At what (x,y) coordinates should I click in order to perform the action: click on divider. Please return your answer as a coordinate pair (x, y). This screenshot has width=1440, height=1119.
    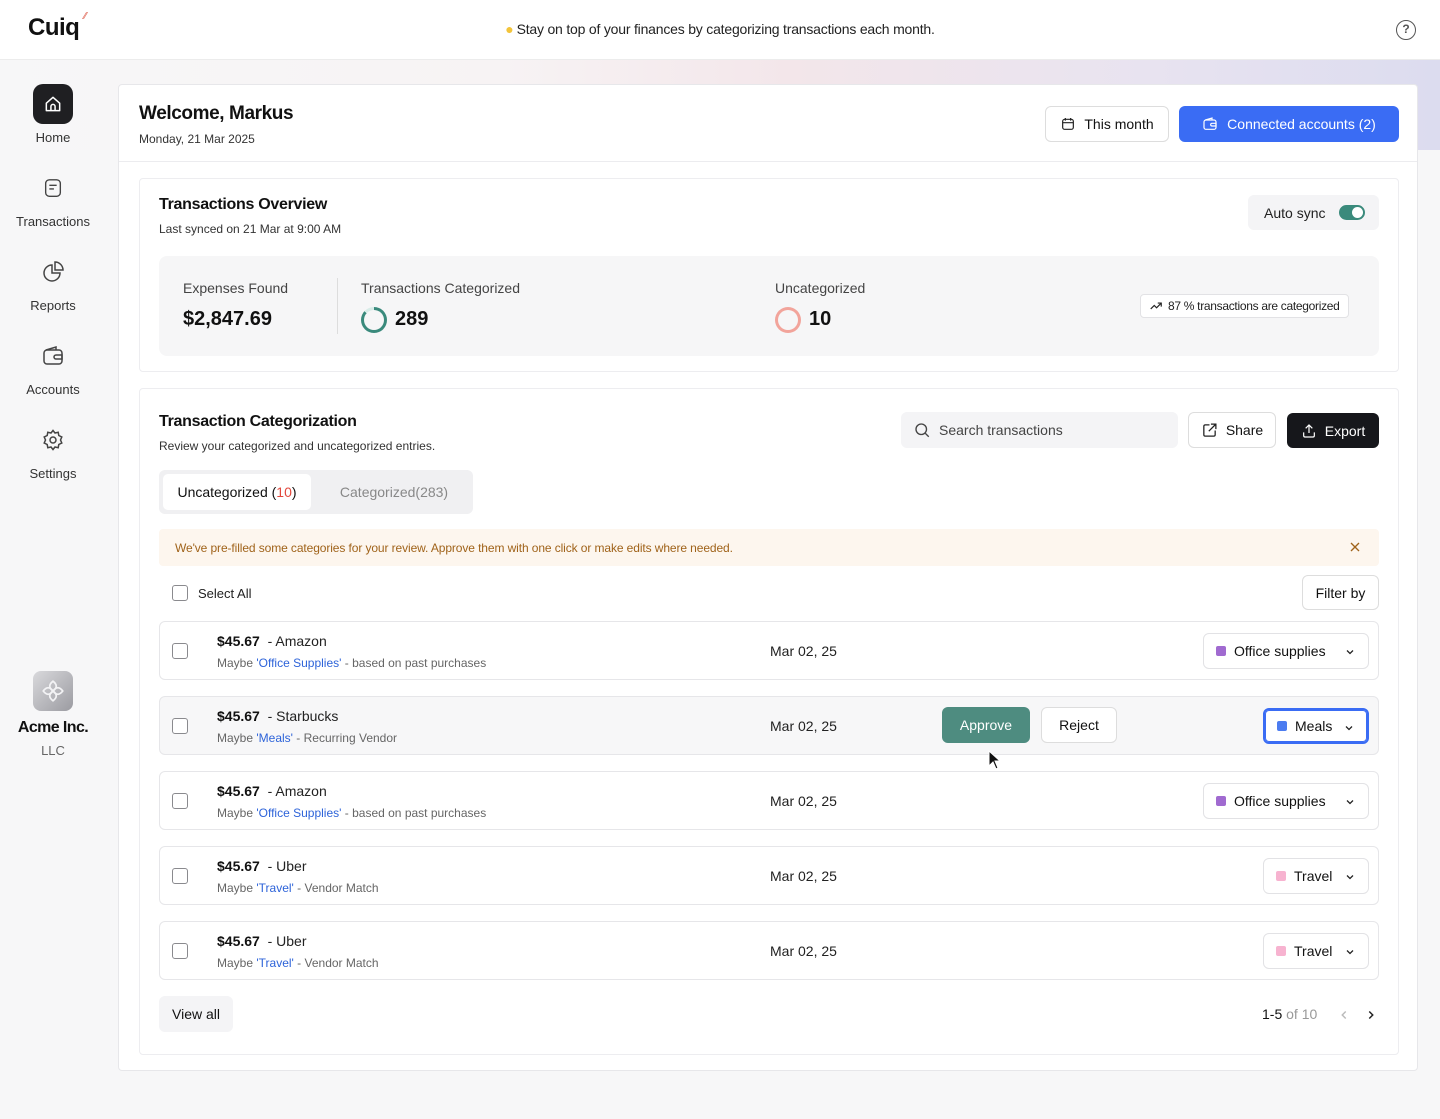
    Looking at the image, I should click on (768, 161).